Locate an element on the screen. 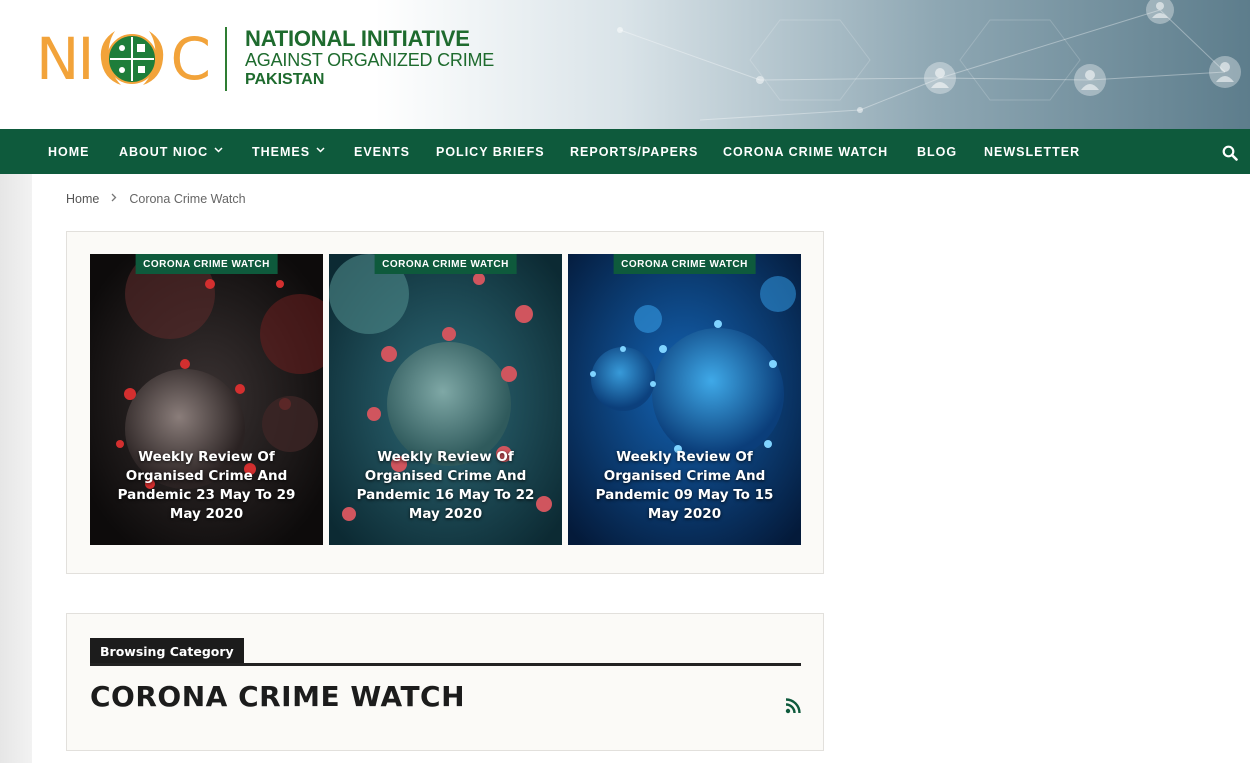 Image resolution: width=1250 pixels, height=763 pixels. nav-item-newsletter: NEWSLETTER is located at coordinates (1032, 151).